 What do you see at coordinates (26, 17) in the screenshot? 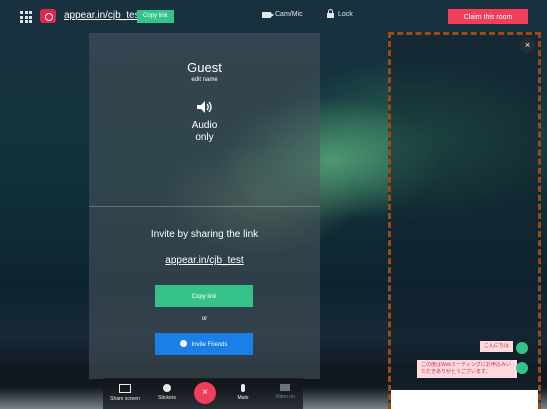
I see `apps-grid-icon` at bounding box center [26, 17].